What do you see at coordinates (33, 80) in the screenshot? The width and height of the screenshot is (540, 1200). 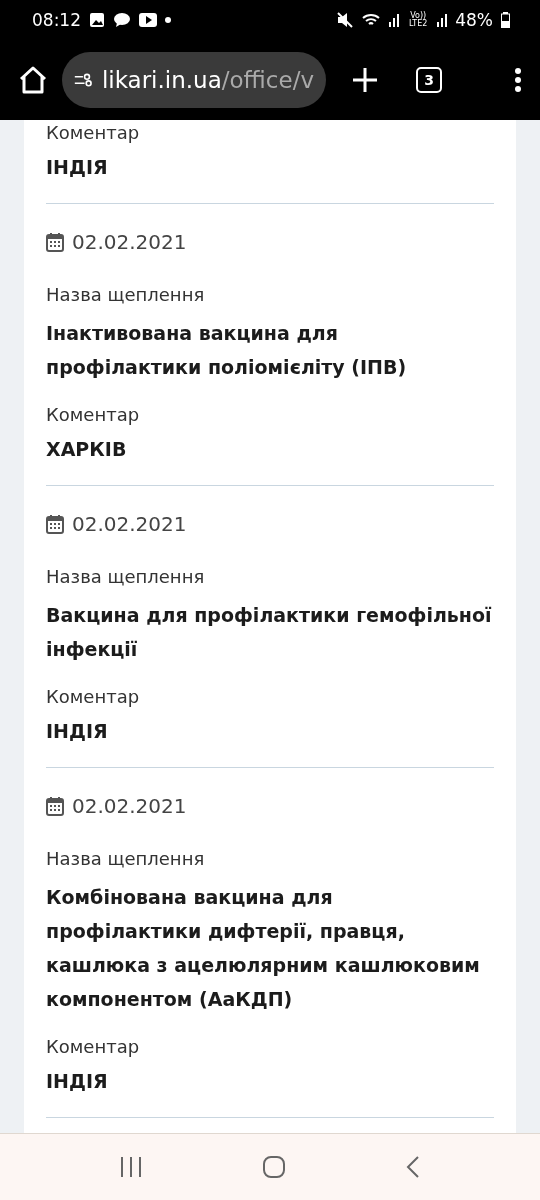 I see `home-icon` at bounding box center [33, 80].